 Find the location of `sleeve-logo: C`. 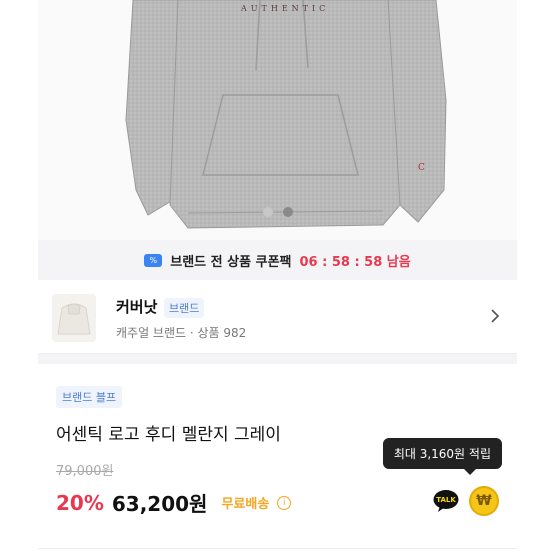

sleeve-logo: C is located at coordinates (421, 168).